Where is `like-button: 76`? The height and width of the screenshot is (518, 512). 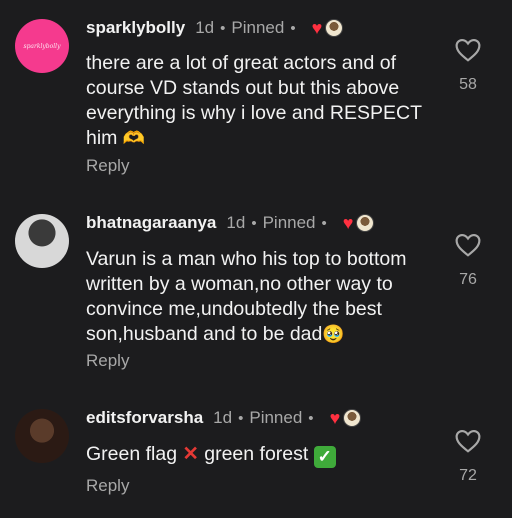 like-button: 76 is located at coordinates (468, 261).